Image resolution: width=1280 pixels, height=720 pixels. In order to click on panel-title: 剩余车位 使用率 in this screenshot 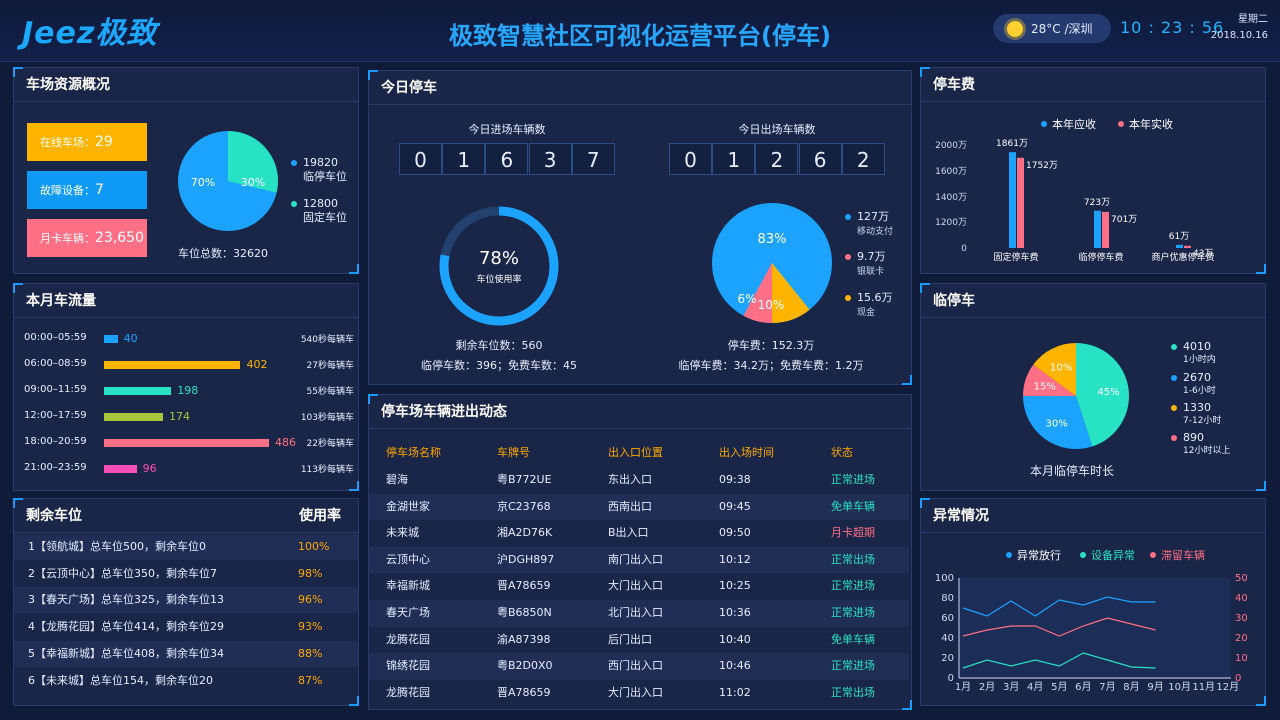, I will do `click(186, 516)`.